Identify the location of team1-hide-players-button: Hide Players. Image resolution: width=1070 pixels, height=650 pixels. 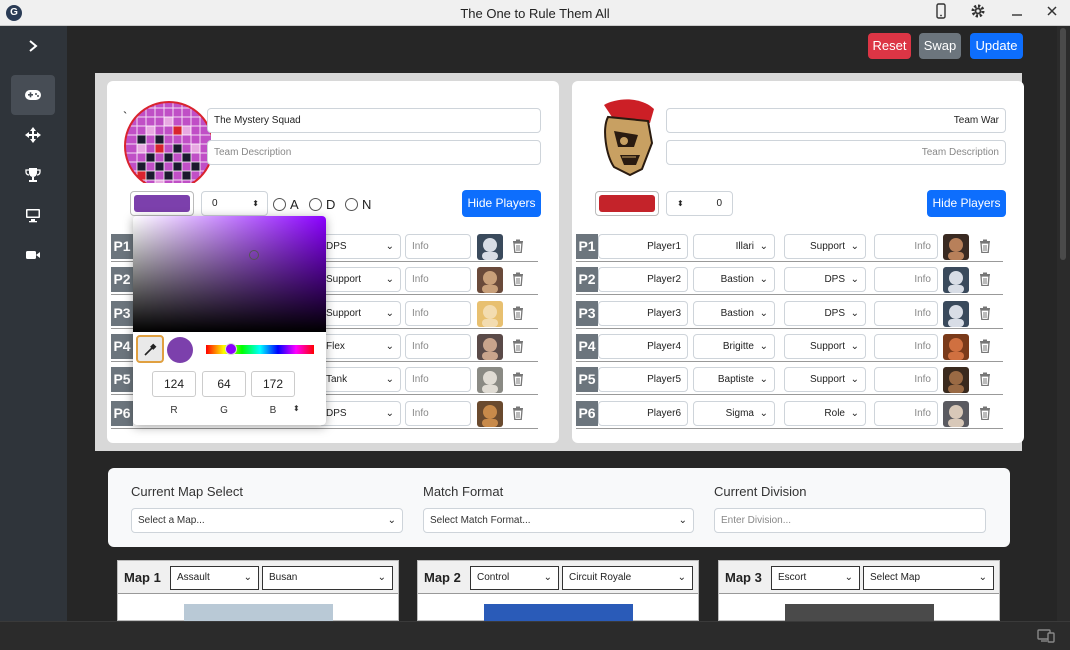
(501, 203).